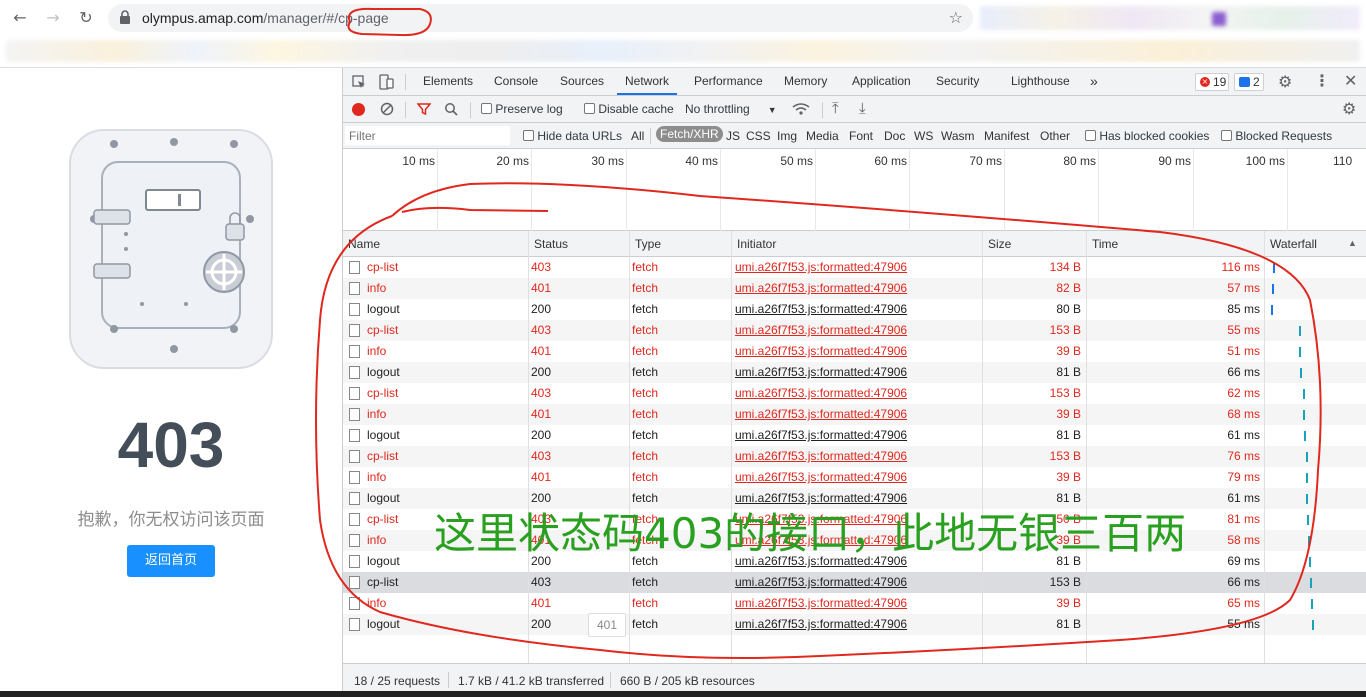  What do you see at coordinates (589, 108) in the screenshot?
I see `disable-cache-checkbox` at bounding box center [589, 108].